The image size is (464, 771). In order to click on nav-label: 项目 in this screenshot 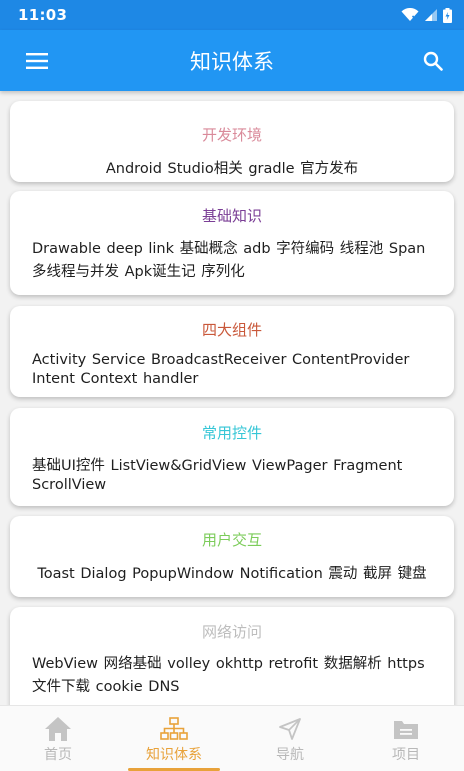, I will do `click(406, 755)`.